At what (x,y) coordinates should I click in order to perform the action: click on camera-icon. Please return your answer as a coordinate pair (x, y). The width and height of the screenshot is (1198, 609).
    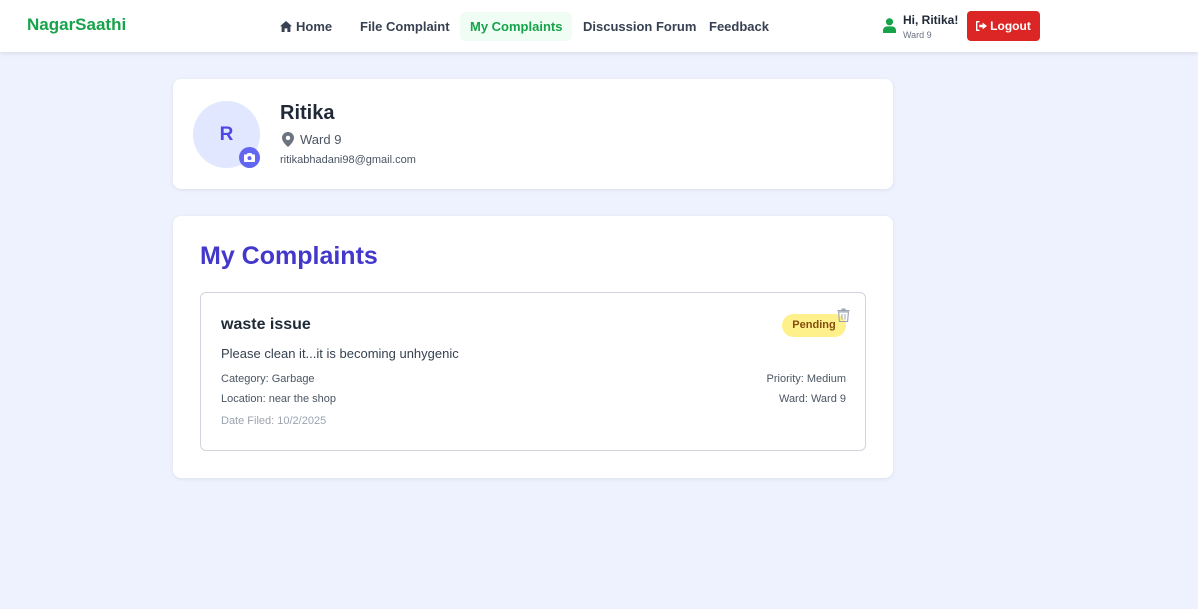
    Looking at the image, I should click on (249, 157).